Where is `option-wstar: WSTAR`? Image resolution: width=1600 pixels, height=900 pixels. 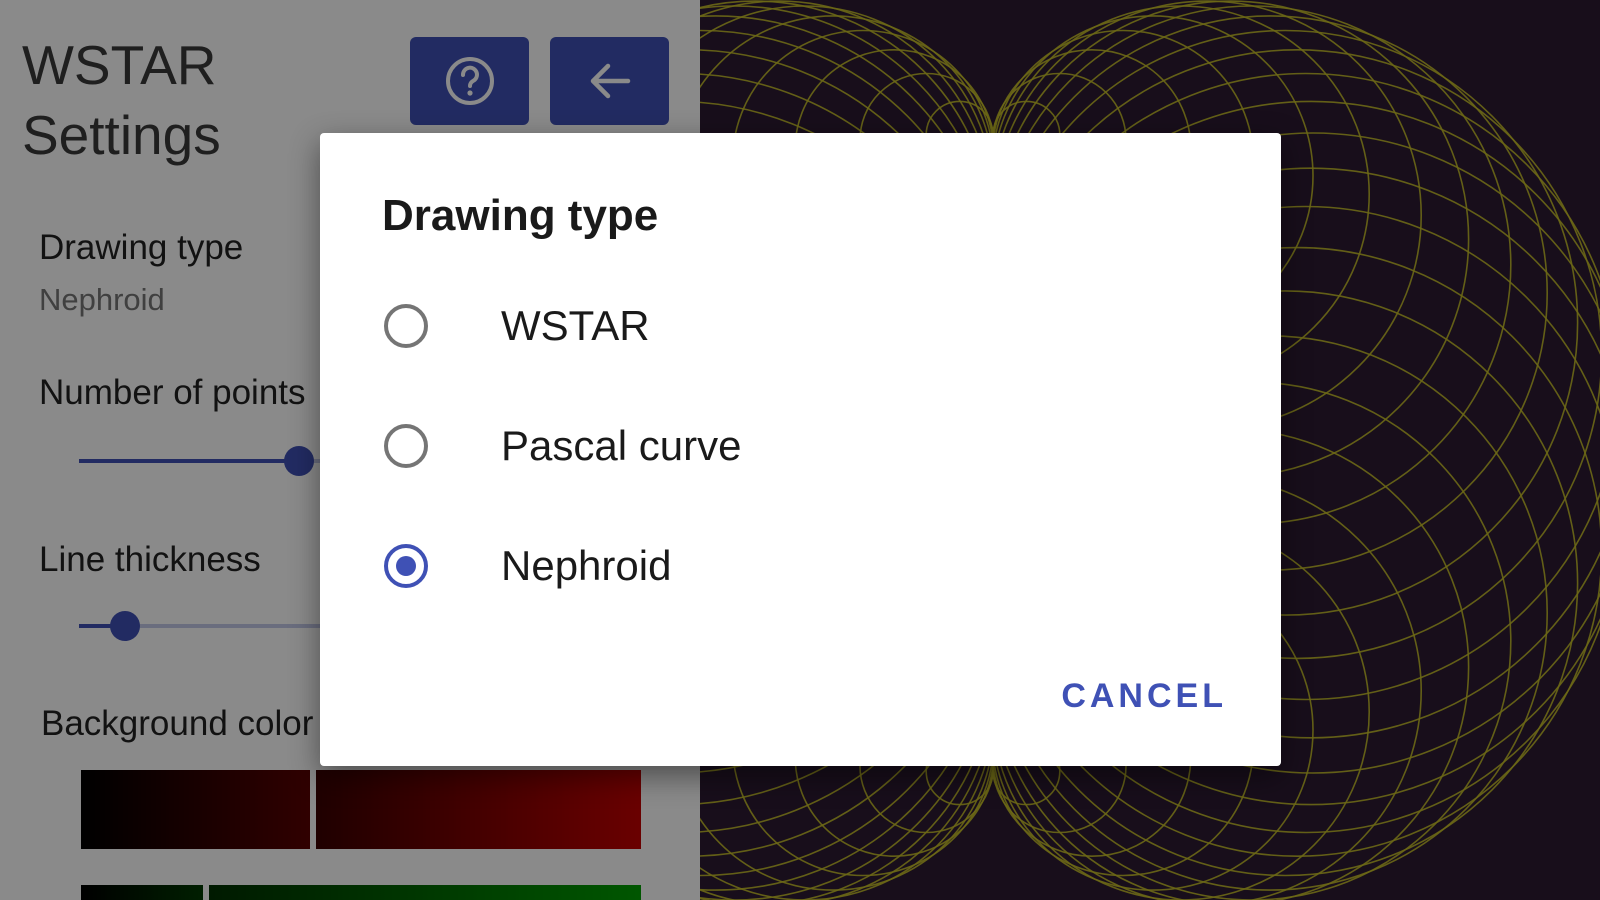
option-wstar: WSTAR is located at coordinates (800, 328).